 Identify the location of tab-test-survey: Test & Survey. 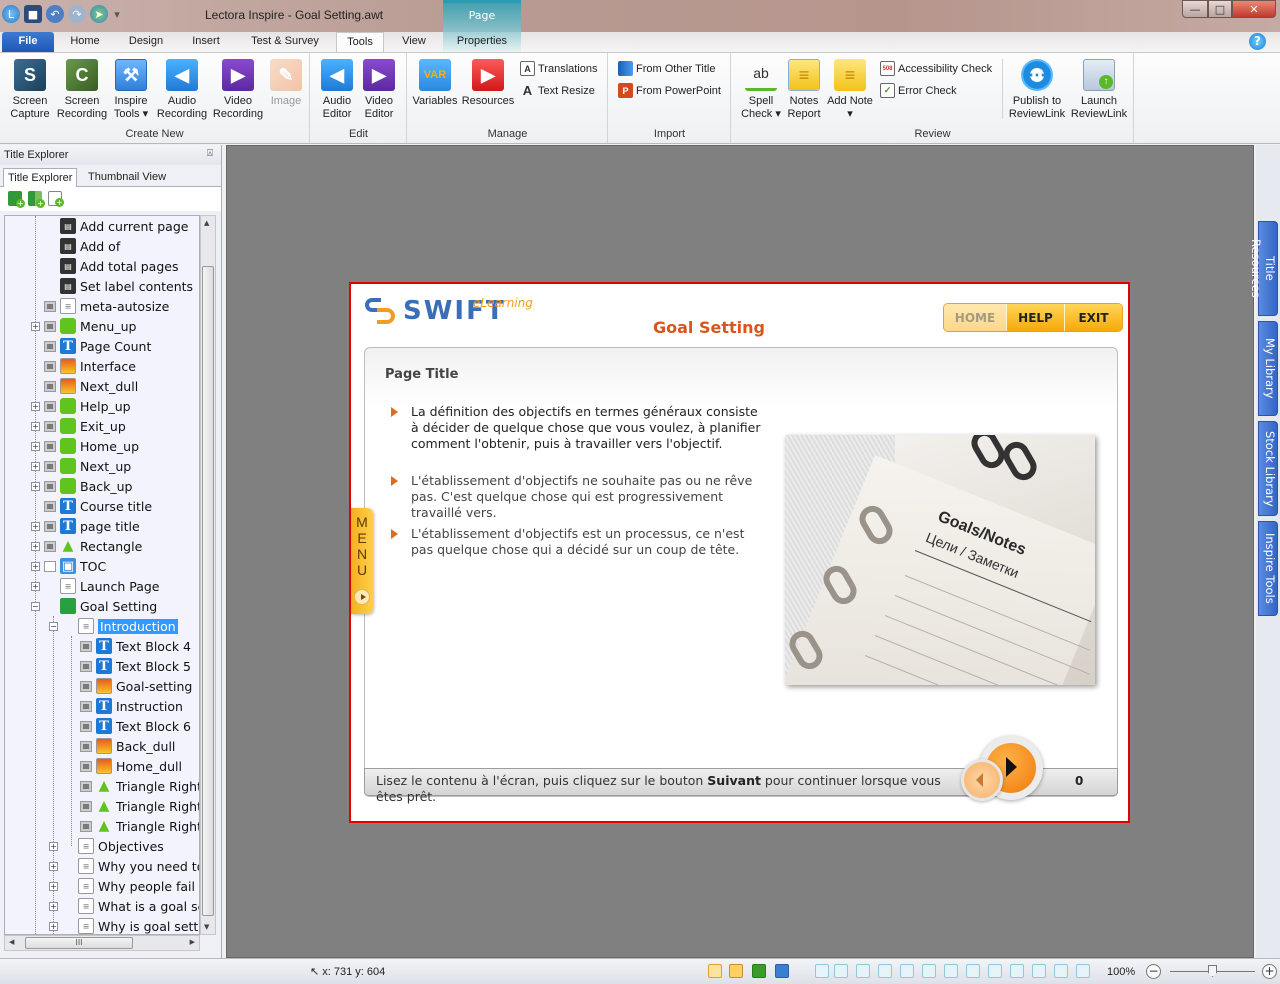
(285, 42).